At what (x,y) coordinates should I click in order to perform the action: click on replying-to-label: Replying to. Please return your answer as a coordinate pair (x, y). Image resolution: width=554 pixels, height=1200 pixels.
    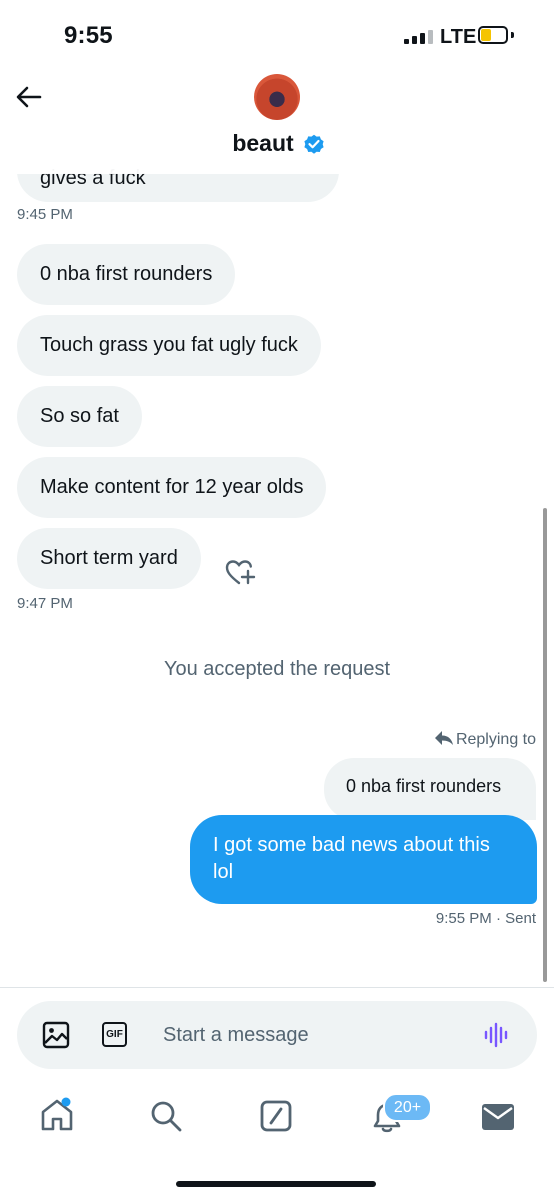
    Looking at the image, I should click on (485, 739).